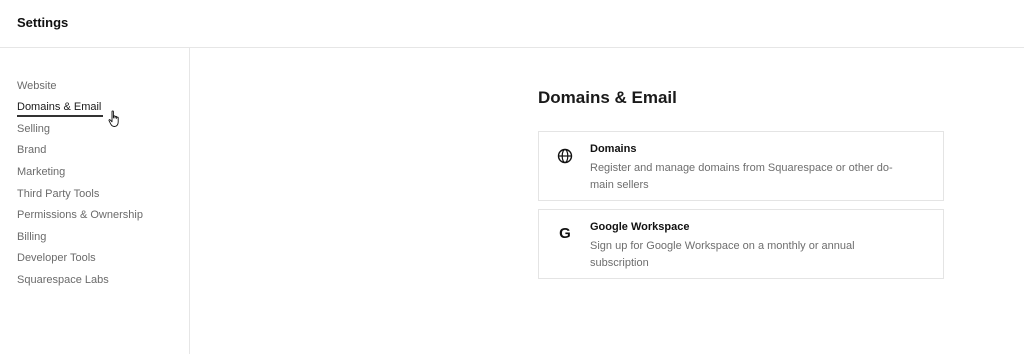  Describe the element at coordinates (43, 22) in the screenshot. I see `page-header-title: Settings` at that location.